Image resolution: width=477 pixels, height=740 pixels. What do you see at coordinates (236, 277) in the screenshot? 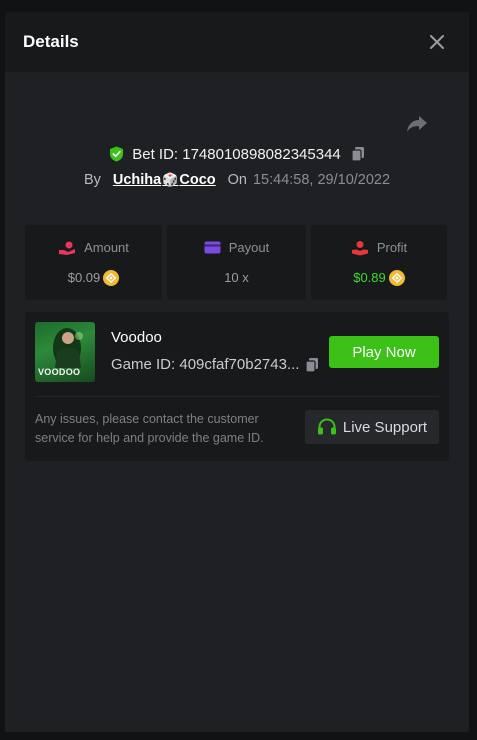
I see `payout-value: 10 x` at bounding box center [236, 277].